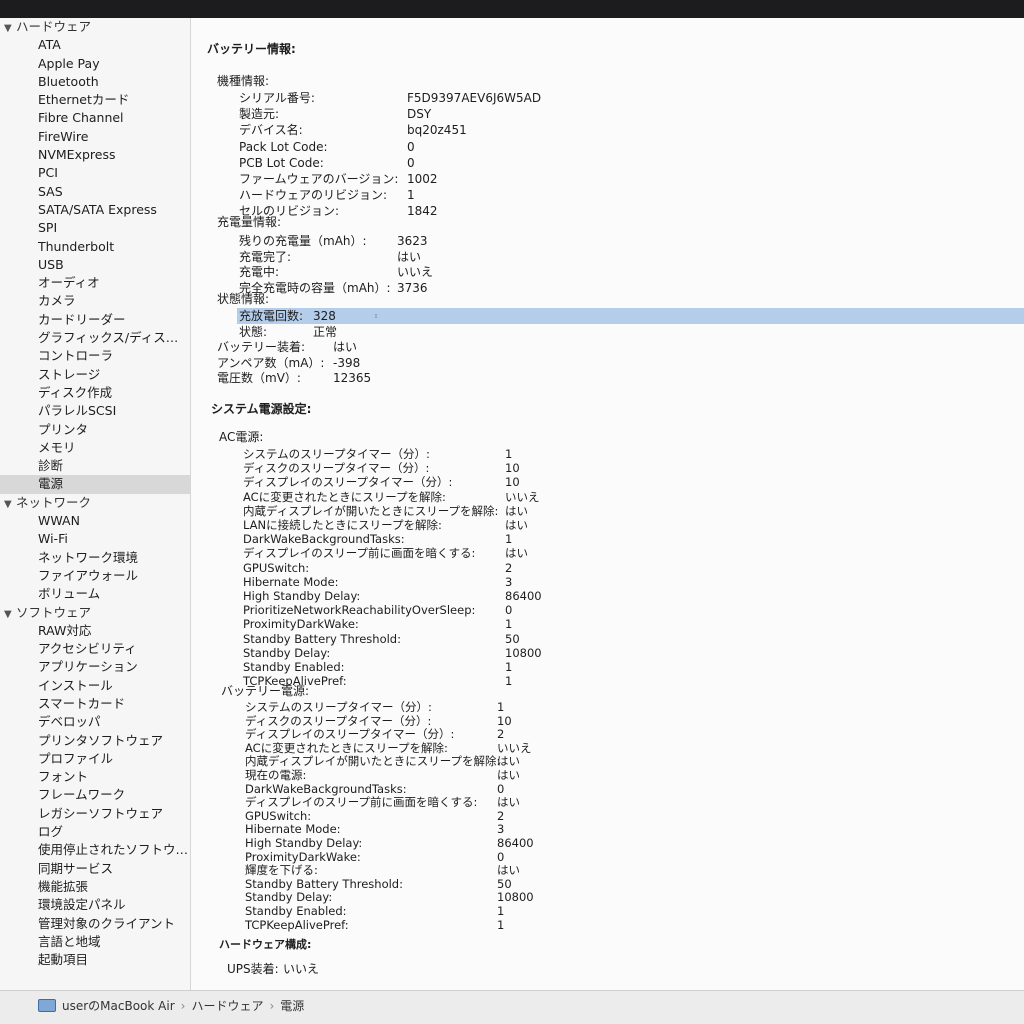 Image resolution: width=1024 pixels, height=1024 pixels. I want to click on ac-power-title: AC電源:, so click(241, 437).